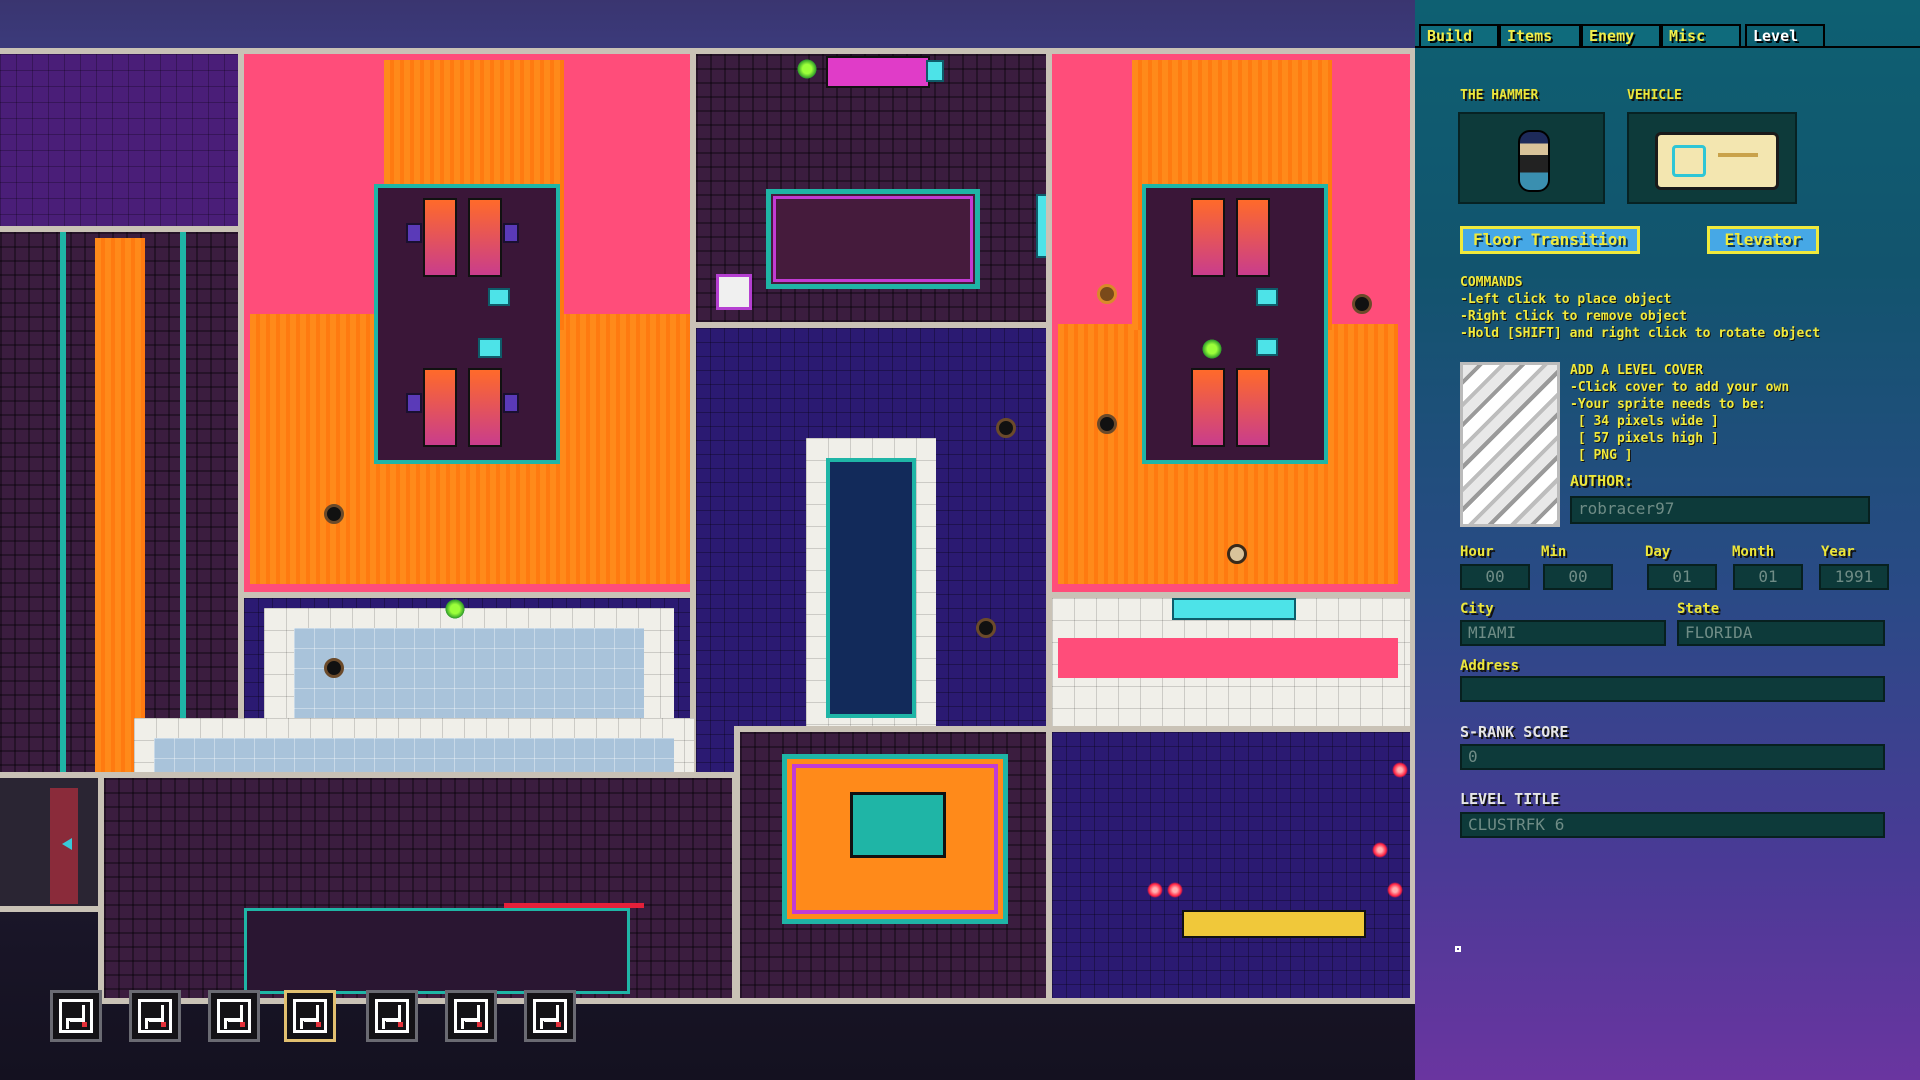 This screenshot has height=1080, width=1920. What do you see at coordinates (122, 140) in the screenshot?
I see `room-top-left` at bounding box center [122, 140].